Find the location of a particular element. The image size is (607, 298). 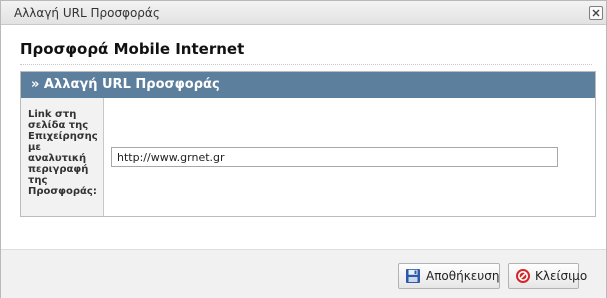

close-button: Κλείσιμο is located at coordinates (547, 276).